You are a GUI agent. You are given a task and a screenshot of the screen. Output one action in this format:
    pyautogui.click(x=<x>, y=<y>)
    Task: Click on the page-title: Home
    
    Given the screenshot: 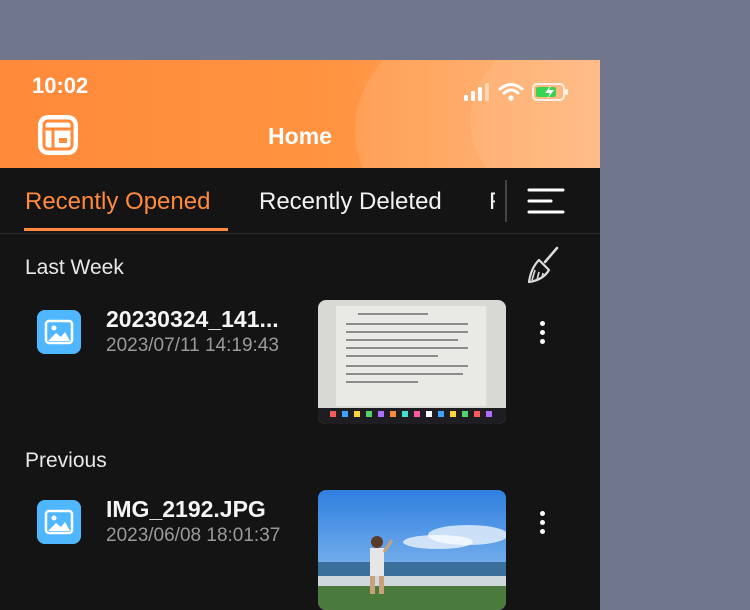 What is the action you would take?
    pyautogui.click(x=300, y=136)
    